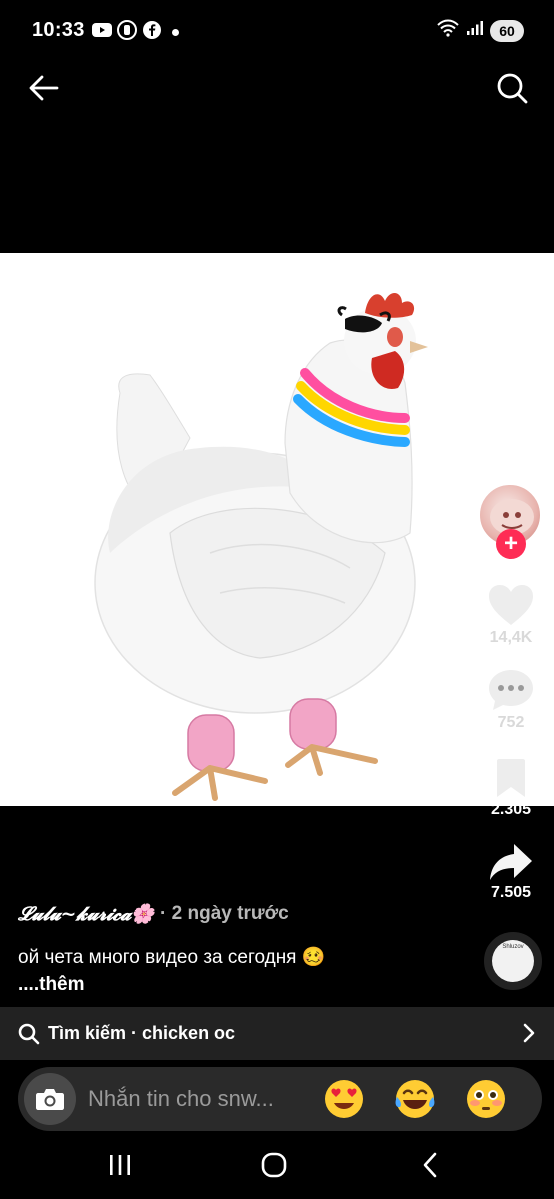 Image resolution: width=554 pixels, height=1199 pixels. What do you see at coordinates (511, 722) in the screenshot?
I see `comment-count: 752` at bounding box center [511, 722].